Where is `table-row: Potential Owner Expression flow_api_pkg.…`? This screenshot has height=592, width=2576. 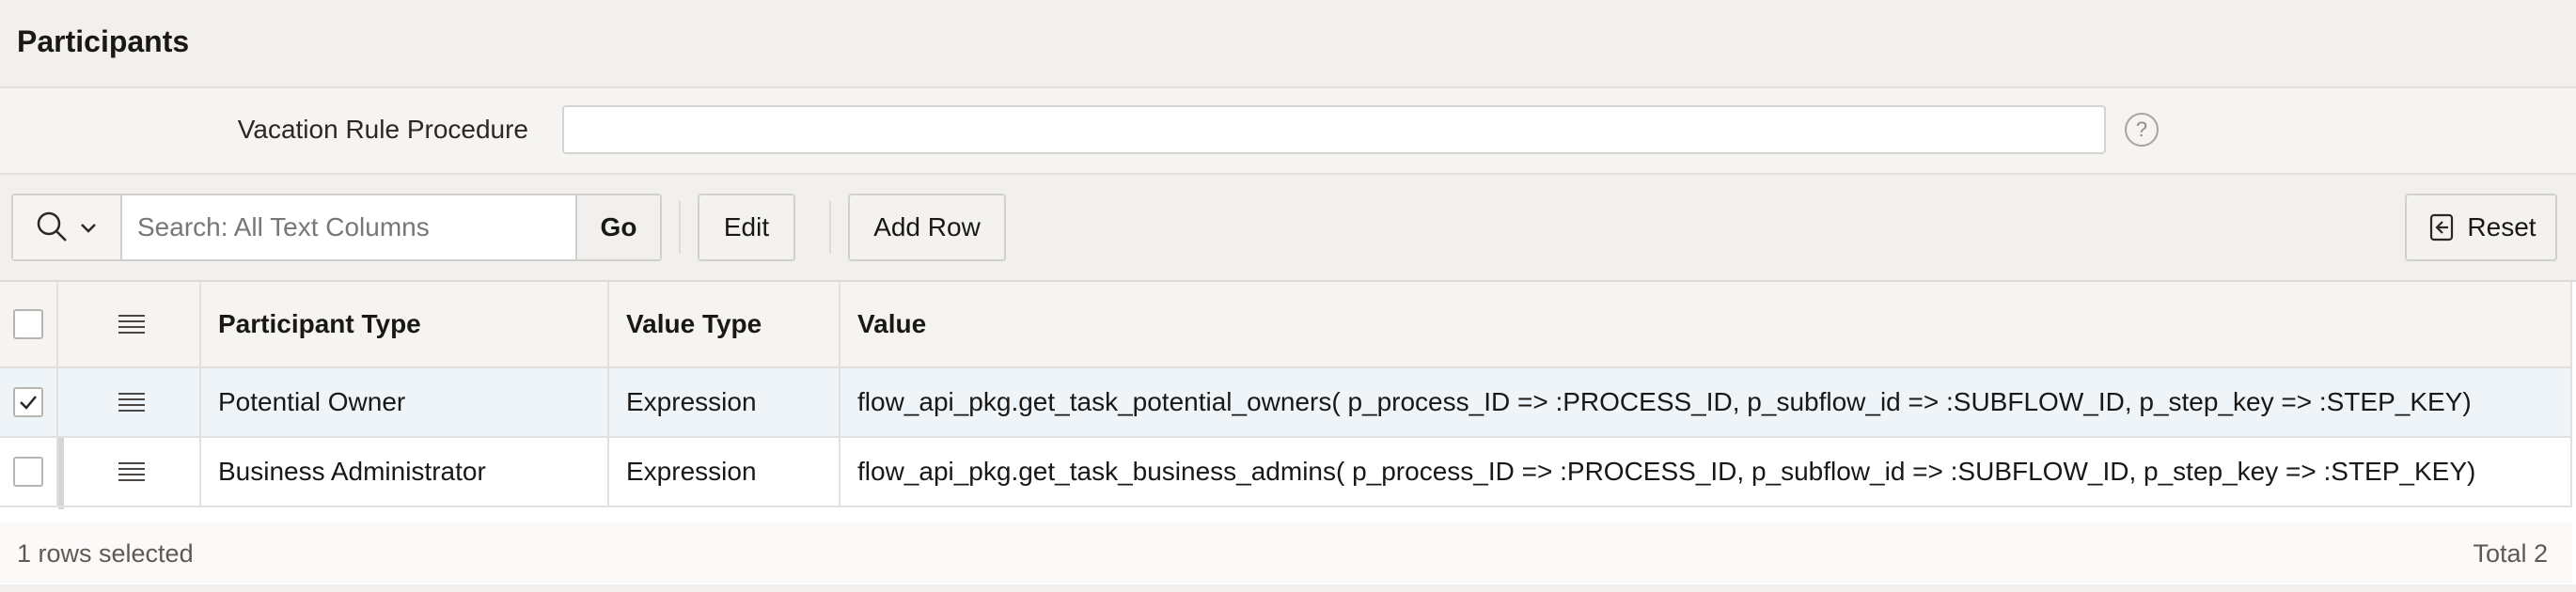 table-row: Potential Owner Expression flow_api_pkg.… is located at coordinates (1286, 403).